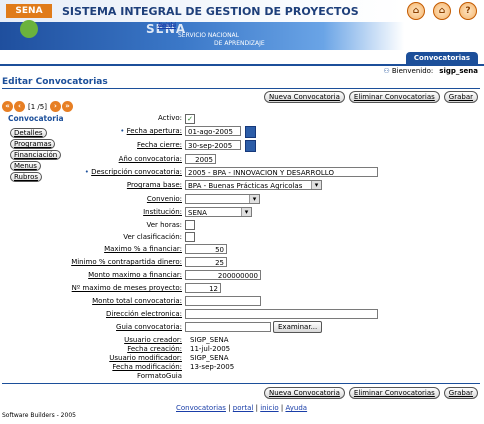 The width and height of the screenshot is (484, 424). What do you see at coordinates (153, 340) in the screenshot?
I see `usuario-creador-label-text: Usuario creador:` at bounding box center [153, 340].